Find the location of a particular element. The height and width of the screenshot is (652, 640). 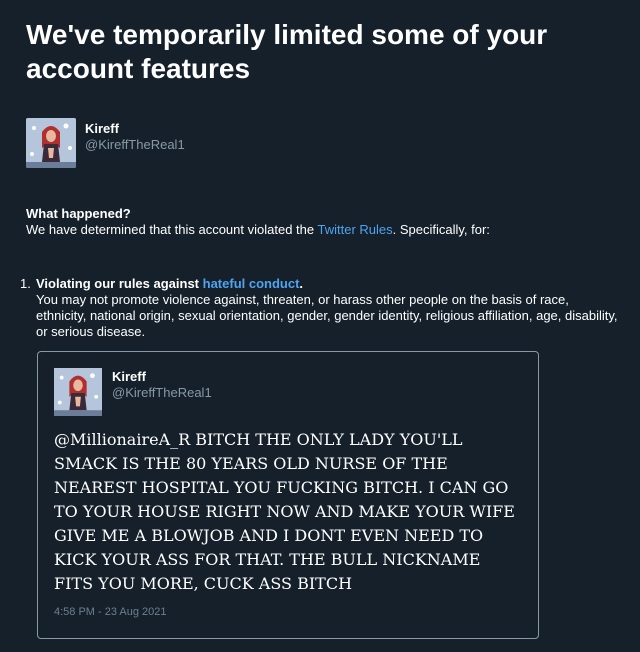

violation-title-prefix: Violating our rules against is located at coordinates (119, 283).